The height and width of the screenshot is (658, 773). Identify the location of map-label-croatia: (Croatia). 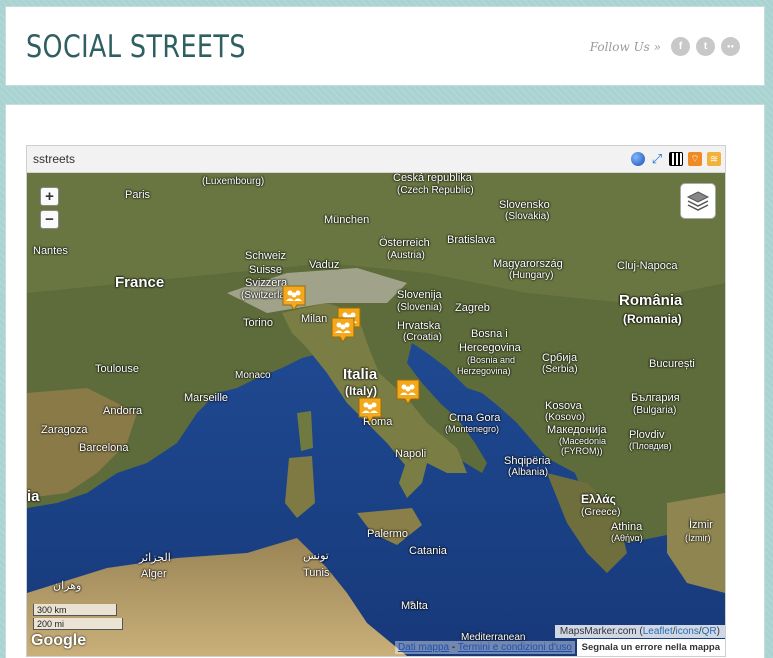
(422, 337).